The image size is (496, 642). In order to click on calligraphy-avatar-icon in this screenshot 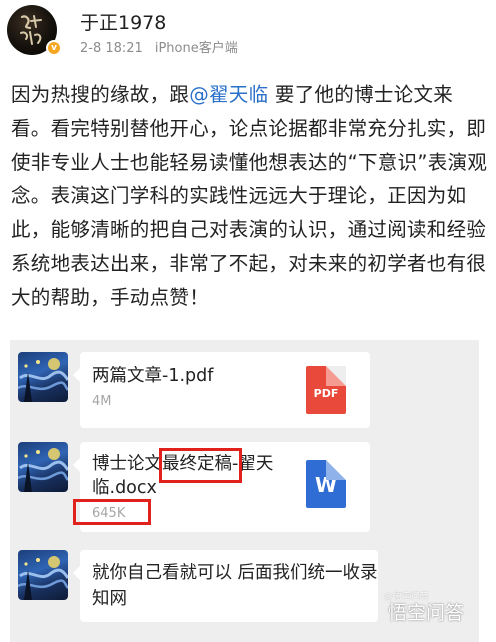, I will do `click(31, 30)`.